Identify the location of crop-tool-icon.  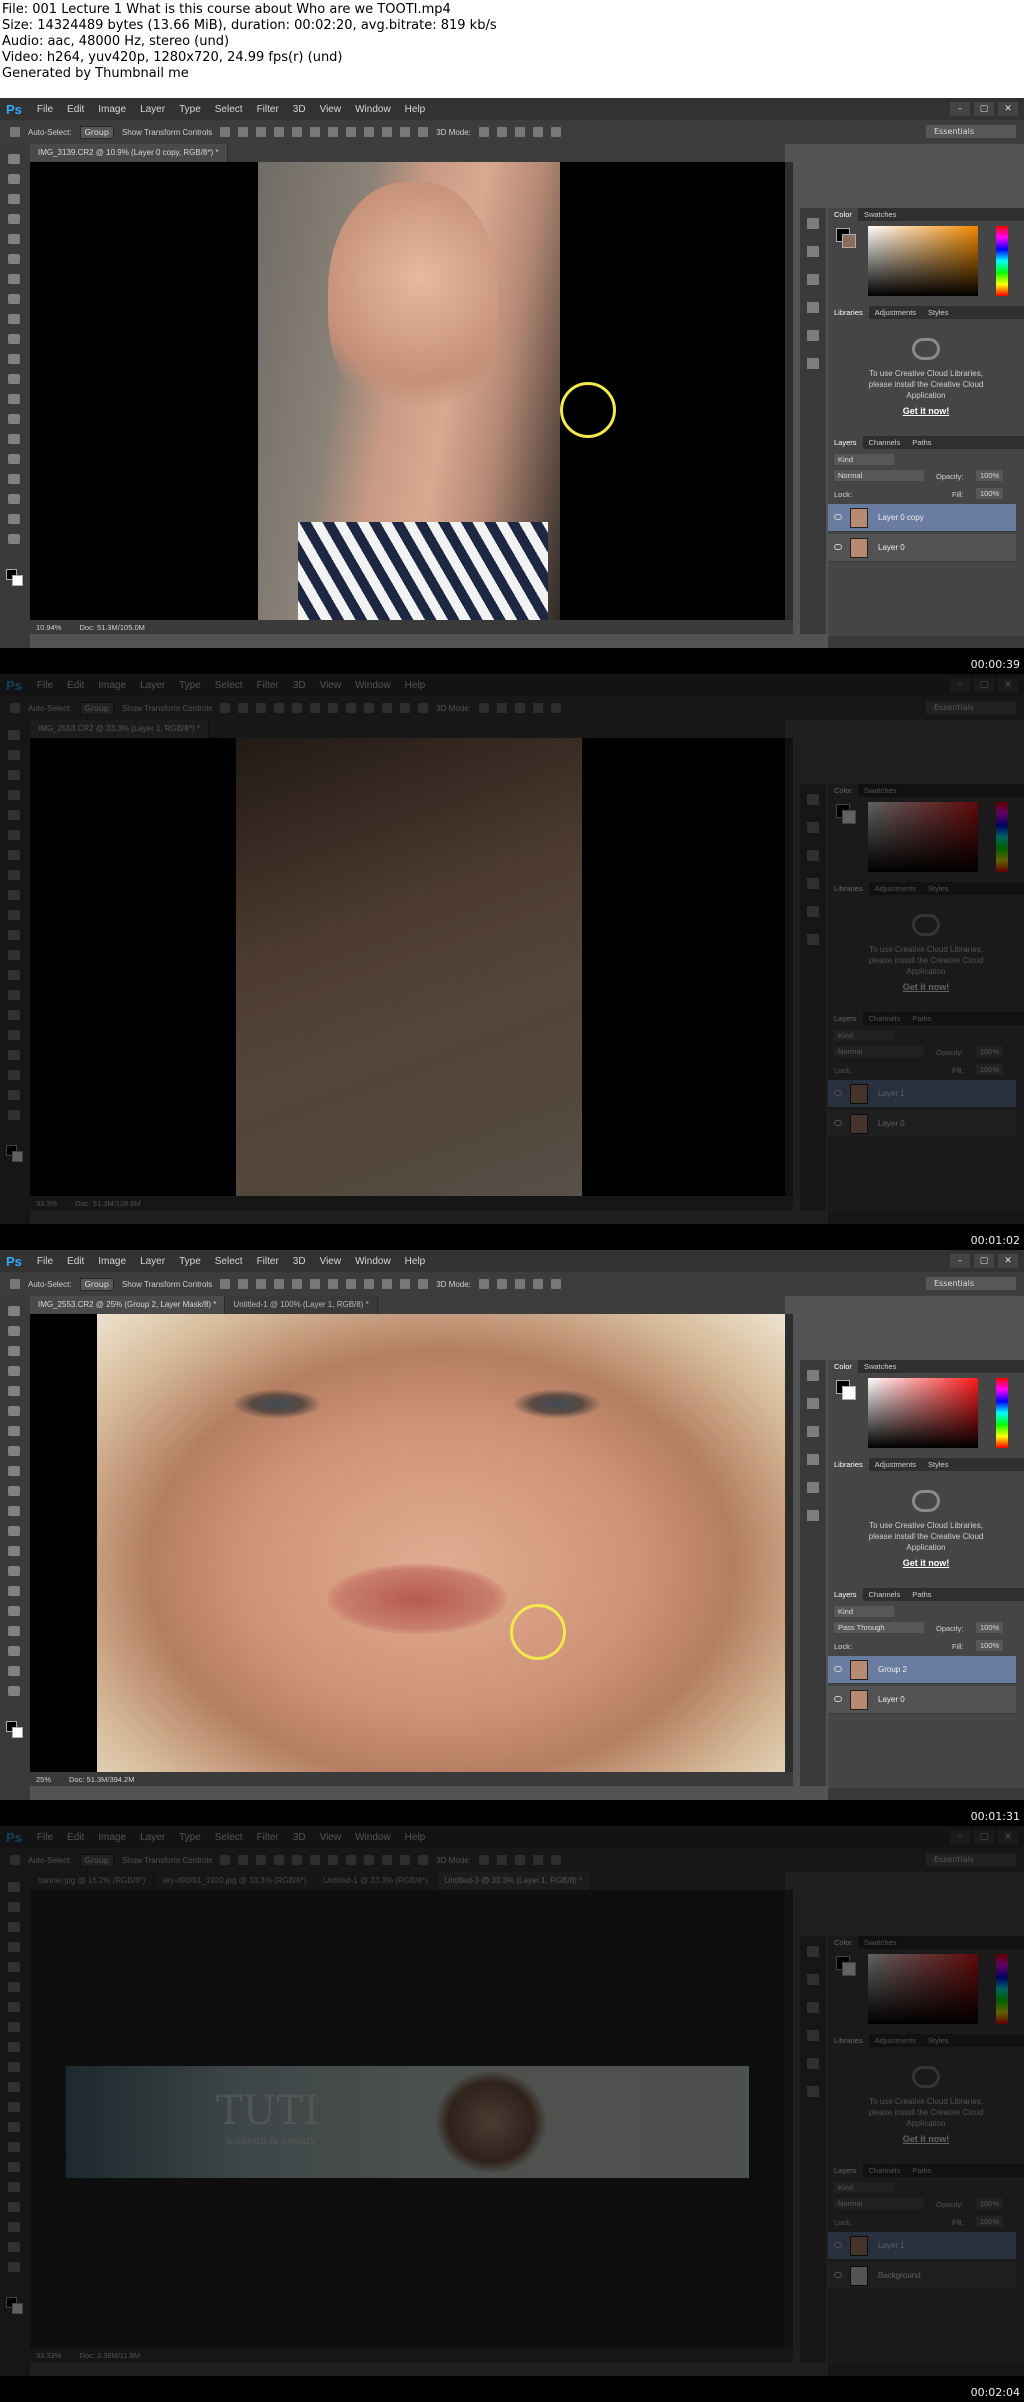
(14, 1391).